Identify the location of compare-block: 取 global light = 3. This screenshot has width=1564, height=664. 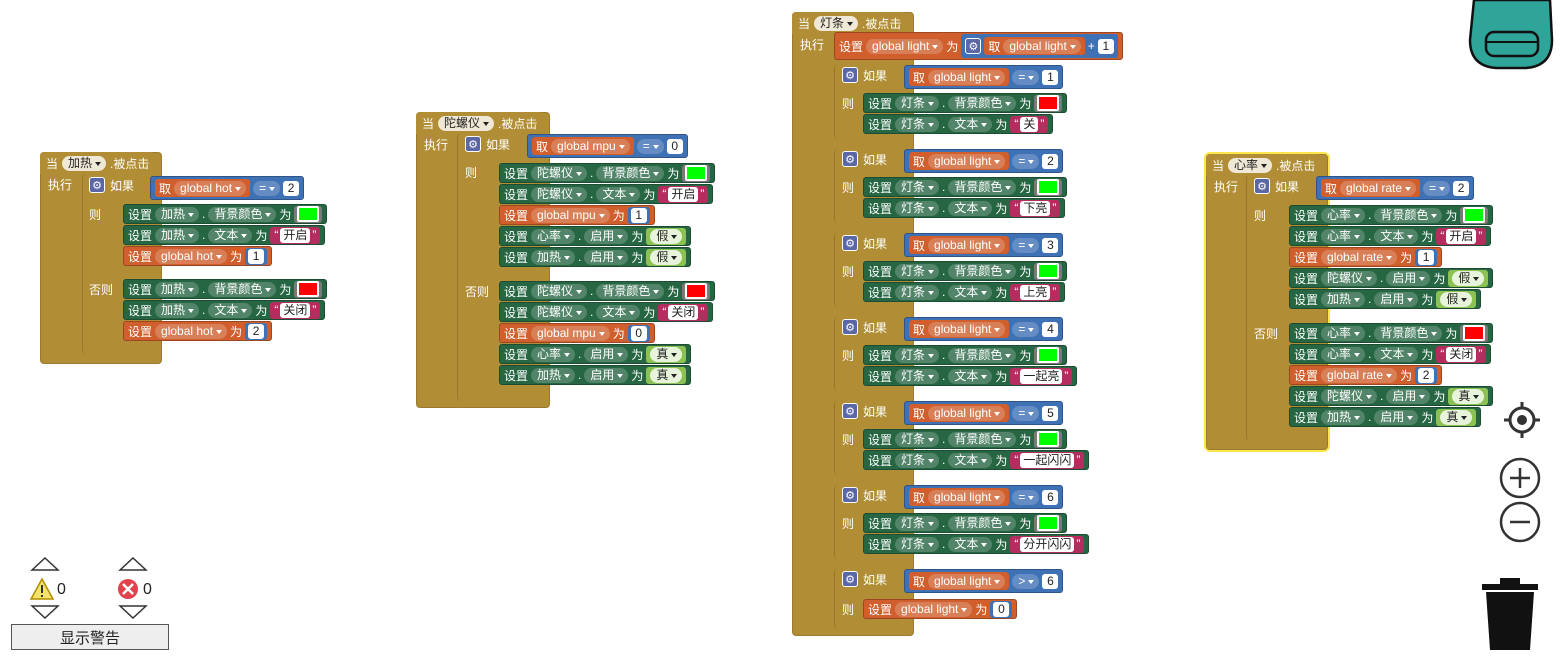
(984, 245).